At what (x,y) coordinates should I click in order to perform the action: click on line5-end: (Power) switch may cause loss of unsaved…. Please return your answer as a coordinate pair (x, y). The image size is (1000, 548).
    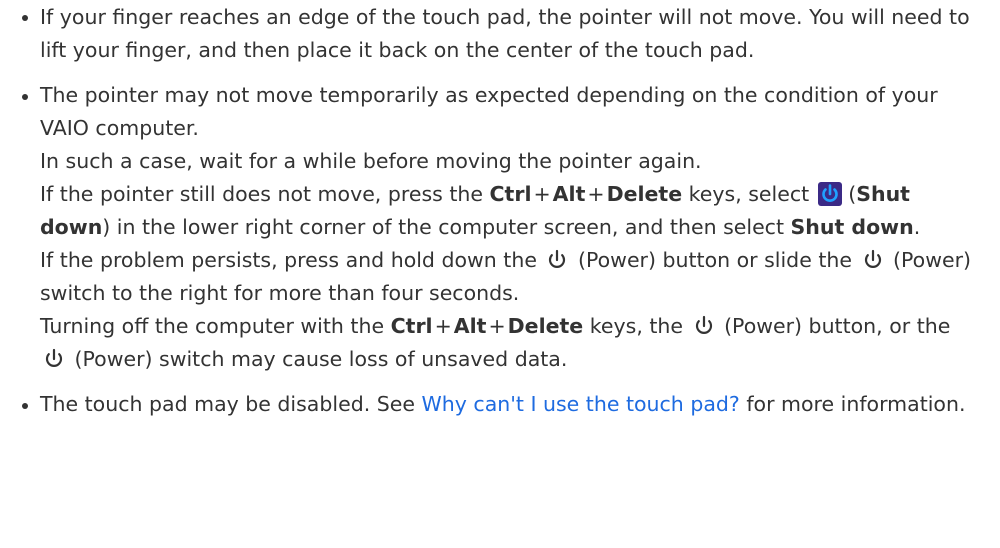
    Looking at the image, I should click on (321, 359).